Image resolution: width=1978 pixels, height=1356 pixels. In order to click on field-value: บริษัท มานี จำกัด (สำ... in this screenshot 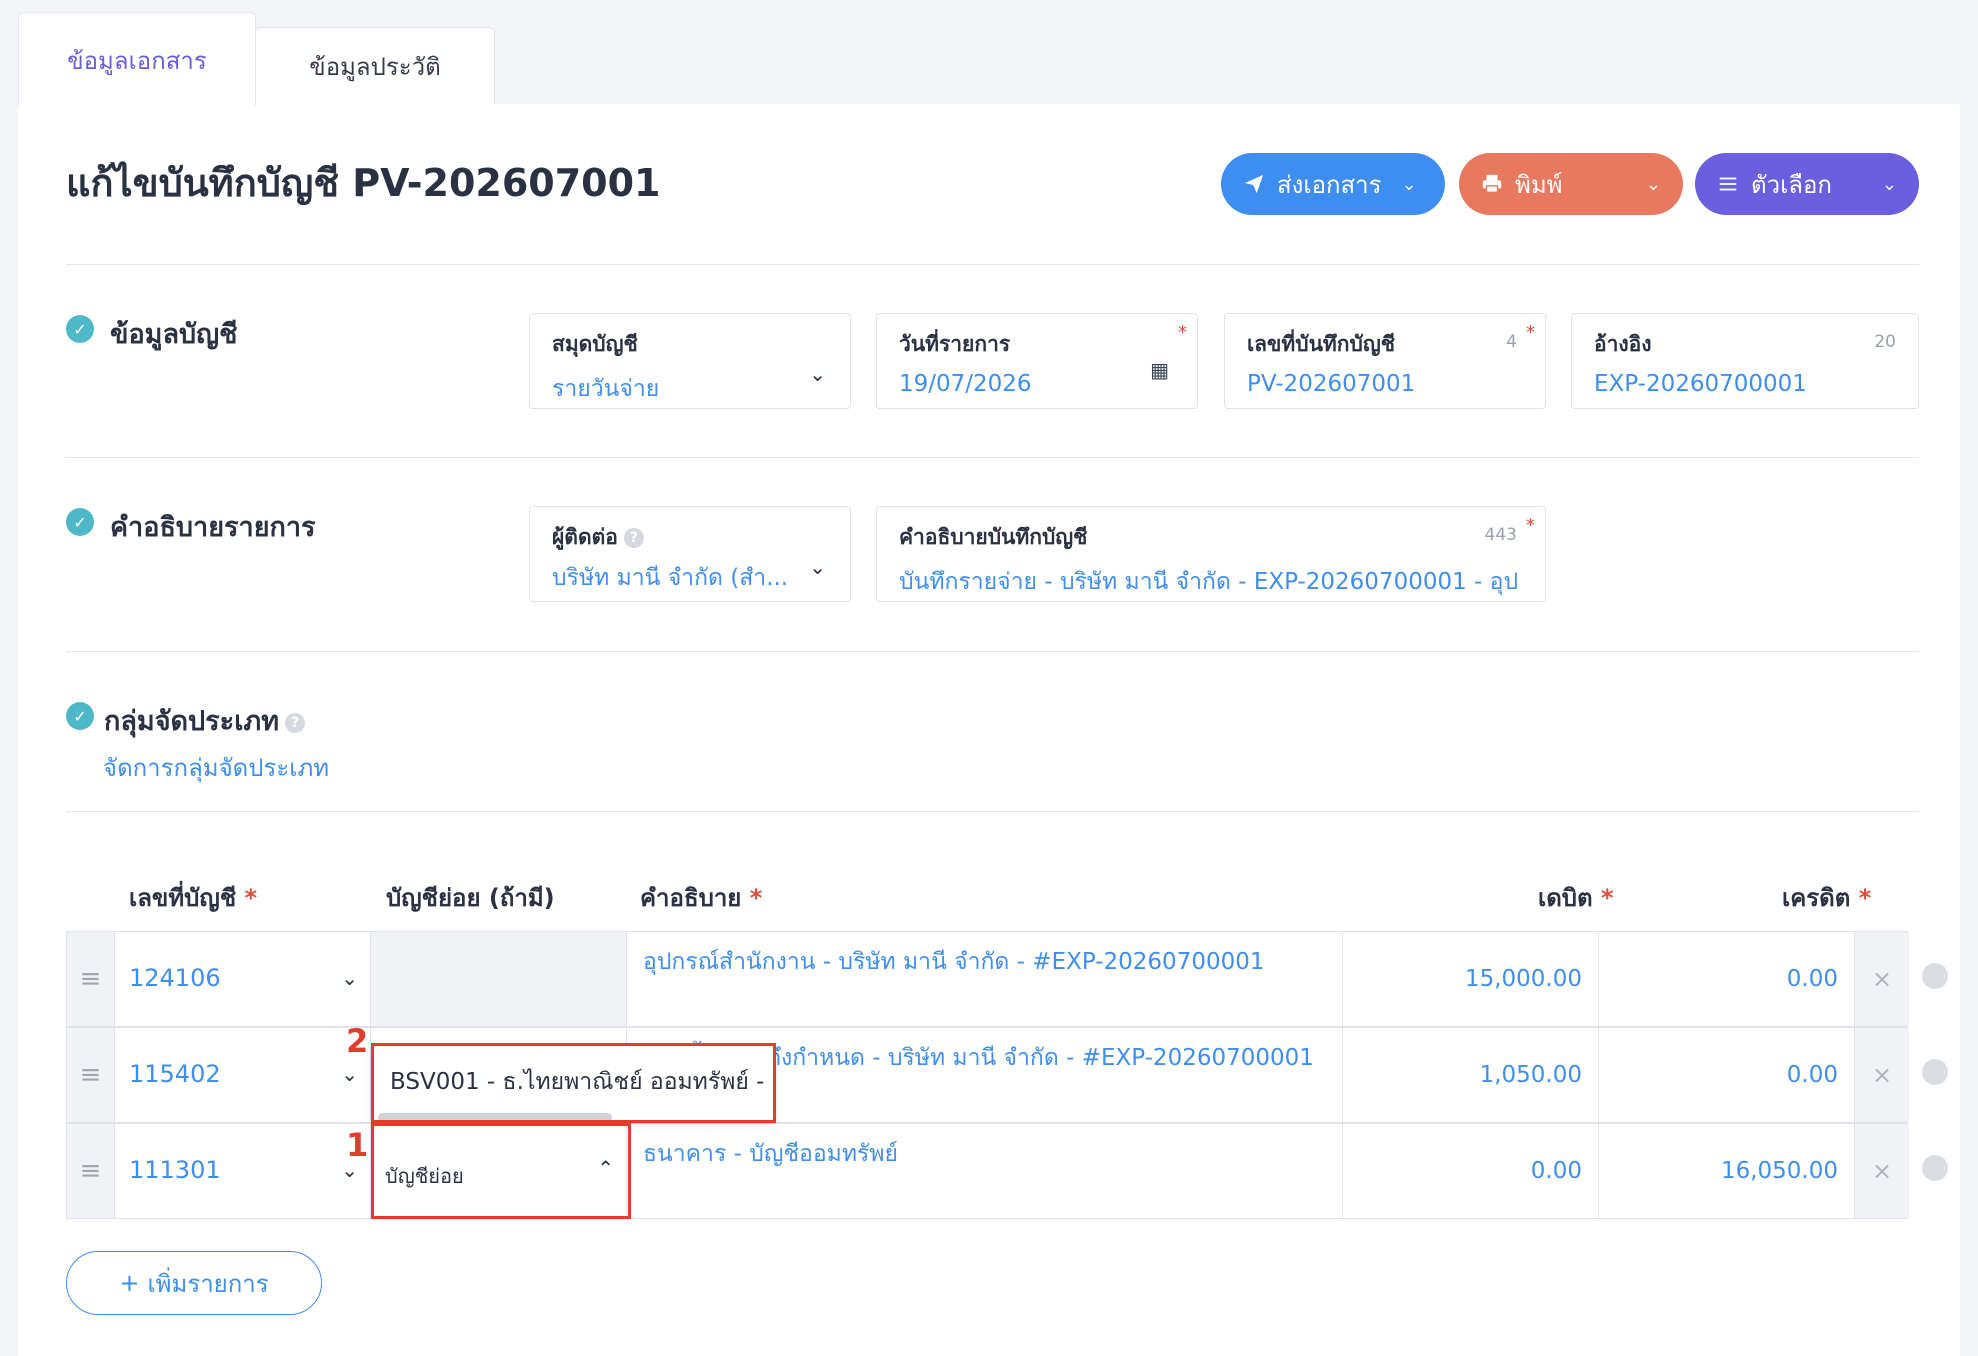, I will do `click(670, 578)`.